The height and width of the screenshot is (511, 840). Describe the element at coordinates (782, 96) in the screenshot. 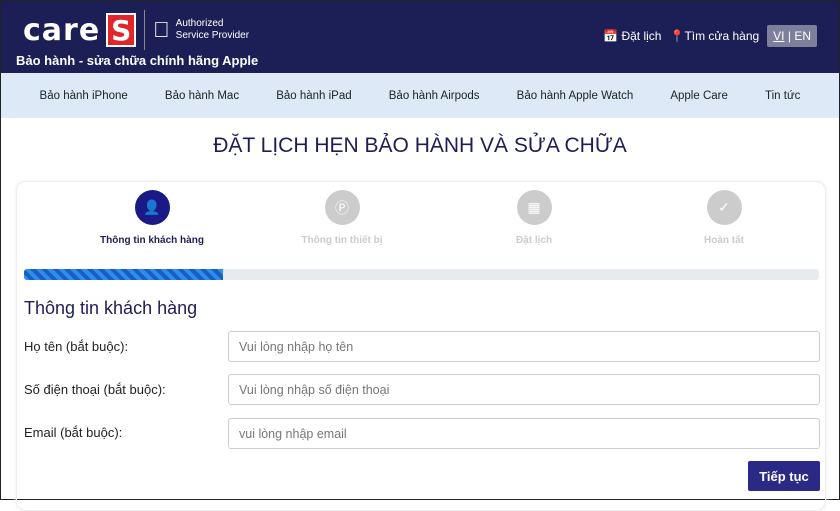

I see `nav-news: Tin tức` at that location.